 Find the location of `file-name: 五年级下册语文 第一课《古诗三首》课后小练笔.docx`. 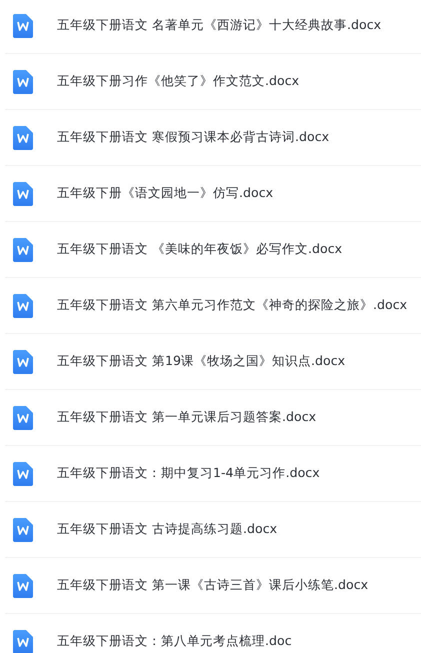

file-name: 五年级下册语文 第一课《古诗三首》课后小练笔.docx is located at coordinates (212, 585).